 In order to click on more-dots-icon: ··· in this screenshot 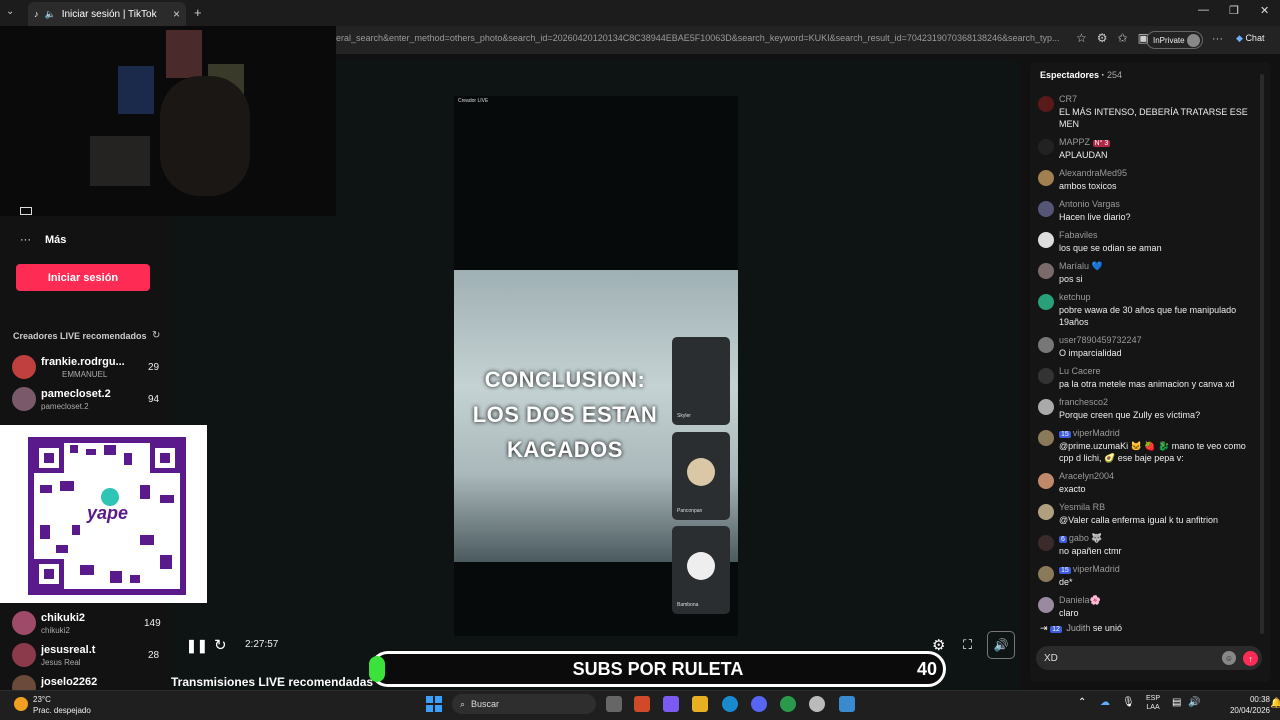, I will do `click(25, 240)`.